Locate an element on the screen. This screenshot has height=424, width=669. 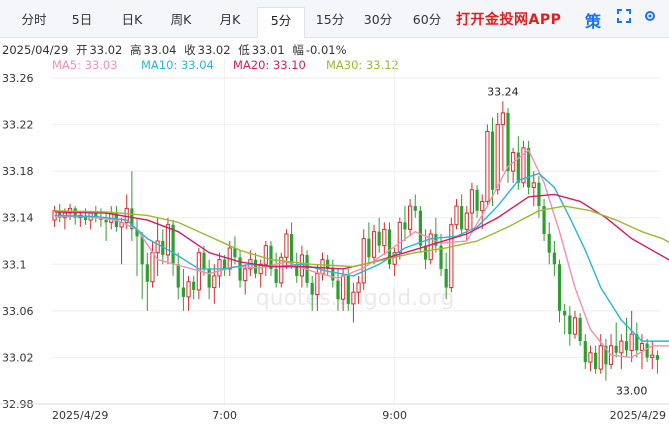
y-tick-label: 33.02 is located at coordinates (18, 357).